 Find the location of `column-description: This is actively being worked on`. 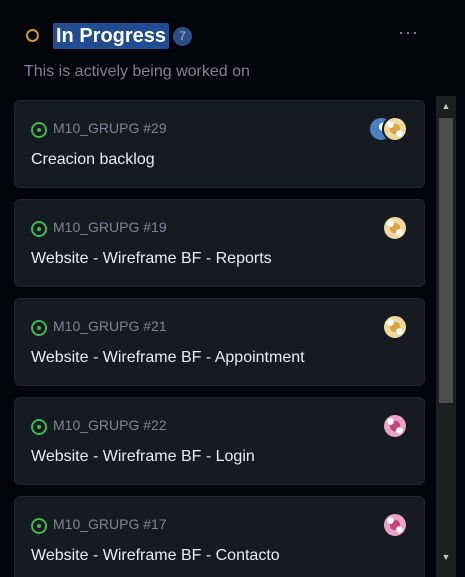

column-description: This is actively being worked on is located at coordinates (137, 71).